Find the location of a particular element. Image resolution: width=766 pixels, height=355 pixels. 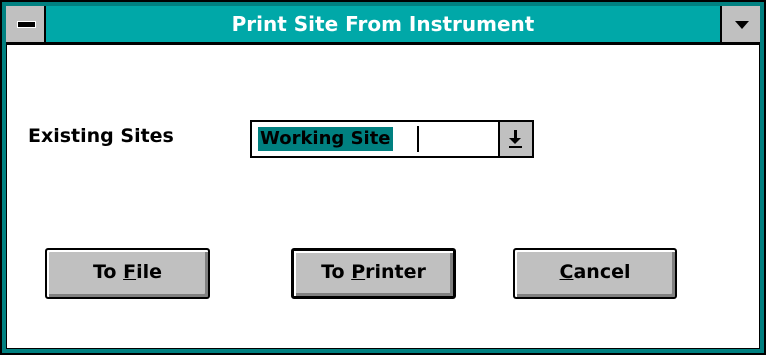

existing-sites-label: Existing Sites is located at coordinates (101, 136).